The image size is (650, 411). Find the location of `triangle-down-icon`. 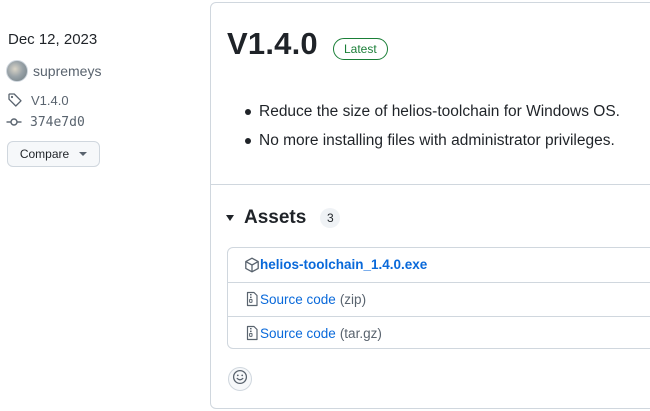

triangle-down-icon is located at coordinates (230, 218).